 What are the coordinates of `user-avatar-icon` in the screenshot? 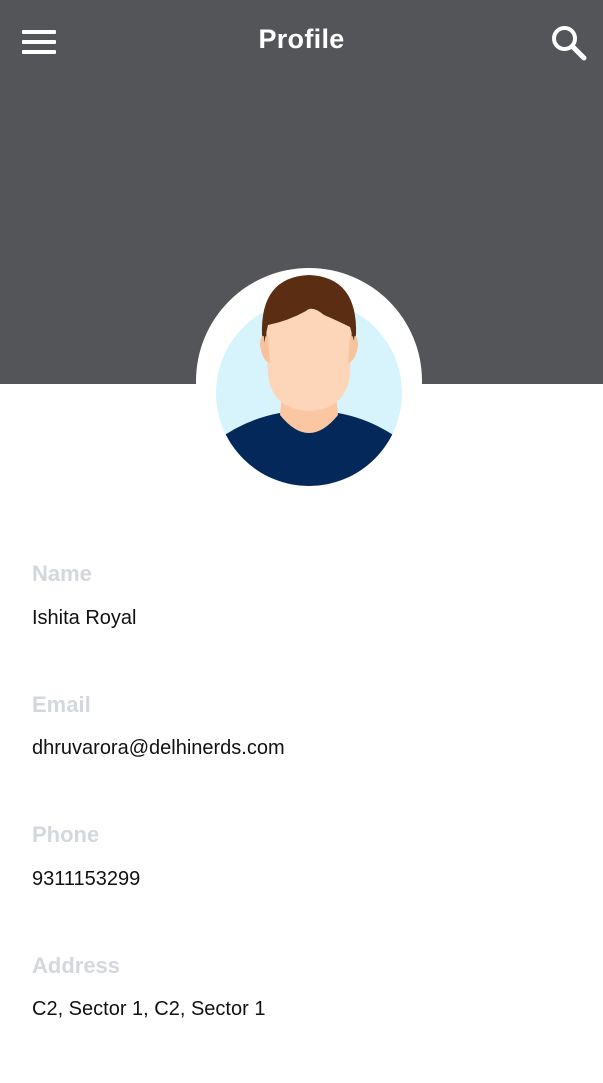 It's located at (309, 381).